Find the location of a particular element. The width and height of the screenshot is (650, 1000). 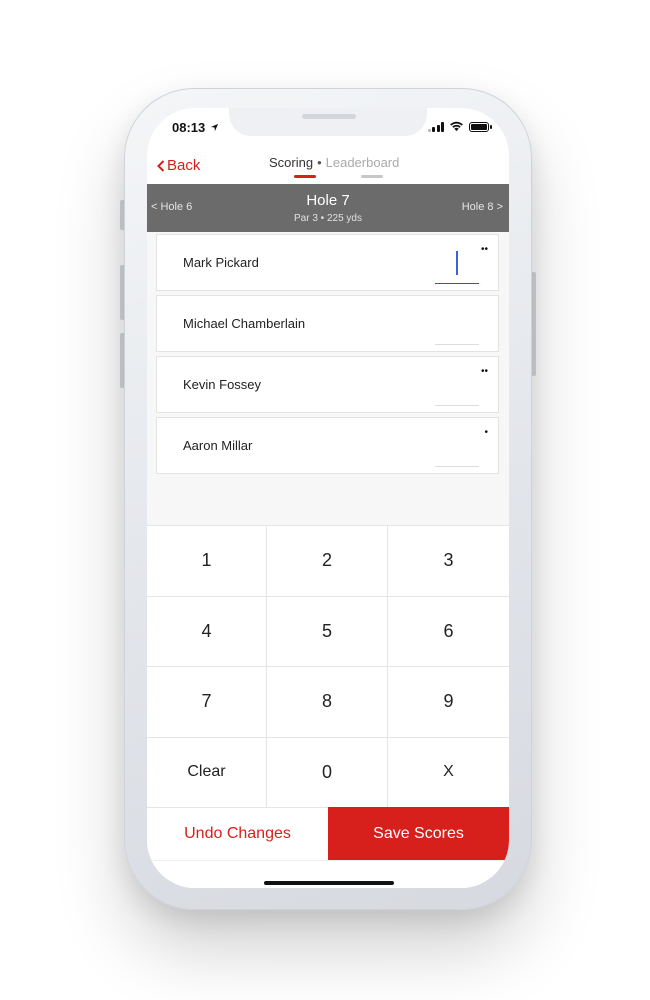

active-tab-indicator is located at coordinates (305, 176).